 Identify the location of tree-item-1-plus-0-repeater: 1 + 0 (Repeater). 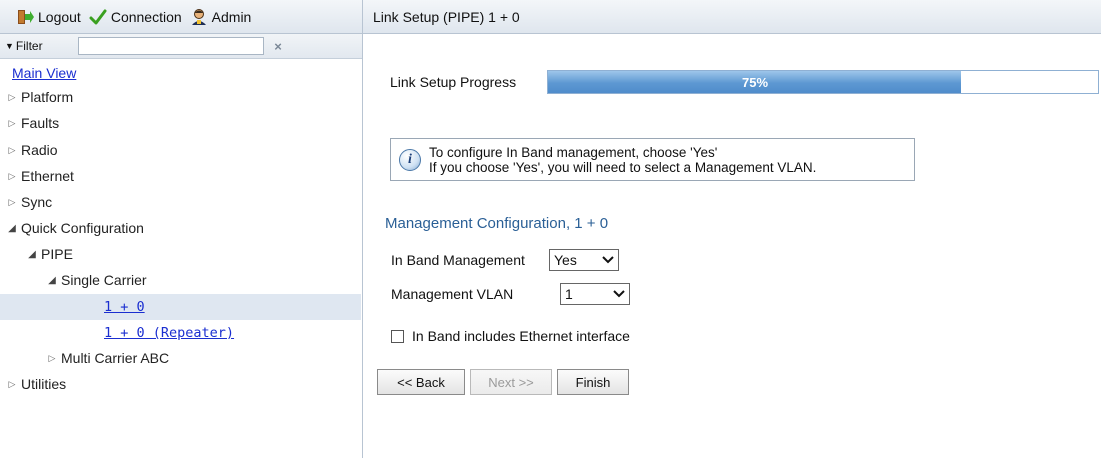
(180, 333).